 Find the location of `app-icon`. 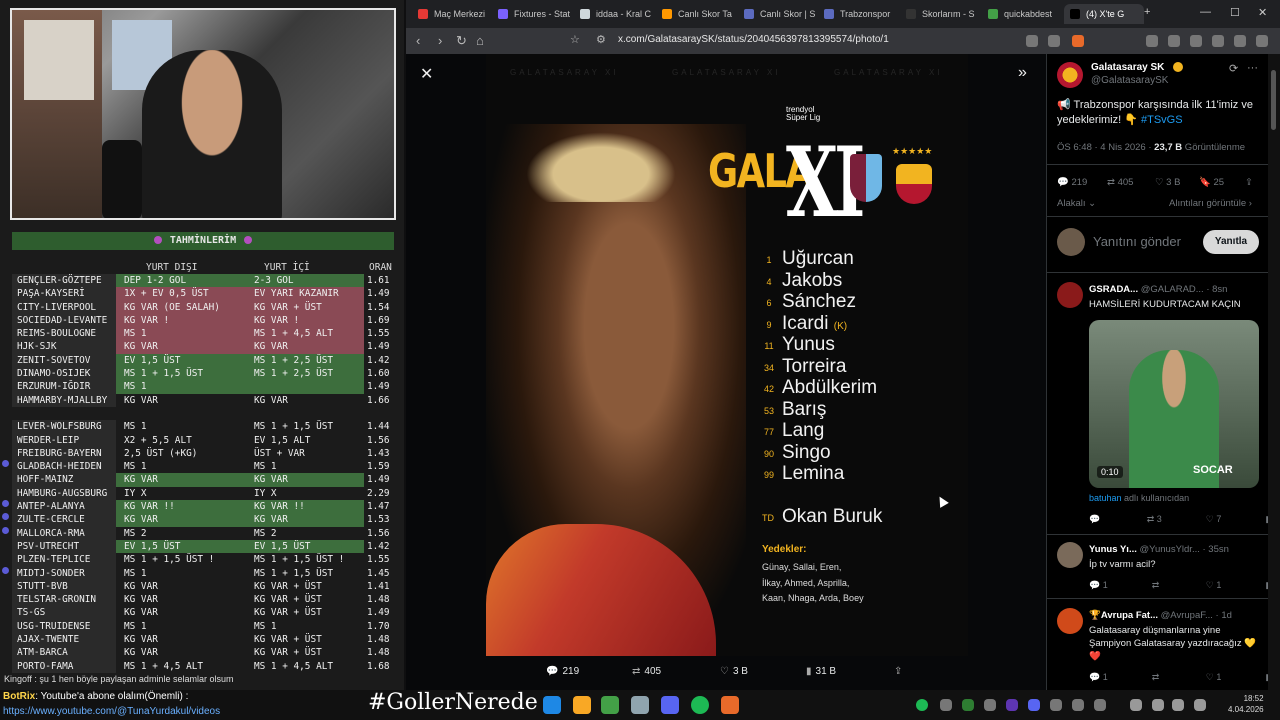

app-icon is located at coordinates (610, 705).